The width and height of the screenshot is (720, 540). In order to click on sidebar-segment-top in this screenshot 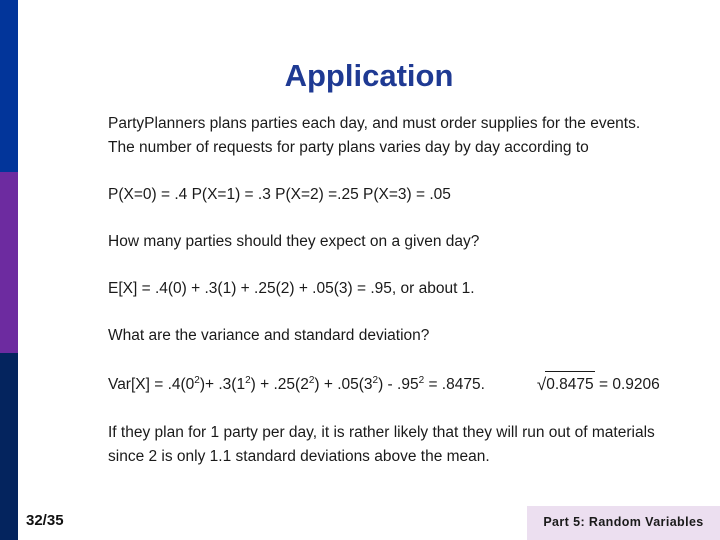, I will do `click(9, 86)`.